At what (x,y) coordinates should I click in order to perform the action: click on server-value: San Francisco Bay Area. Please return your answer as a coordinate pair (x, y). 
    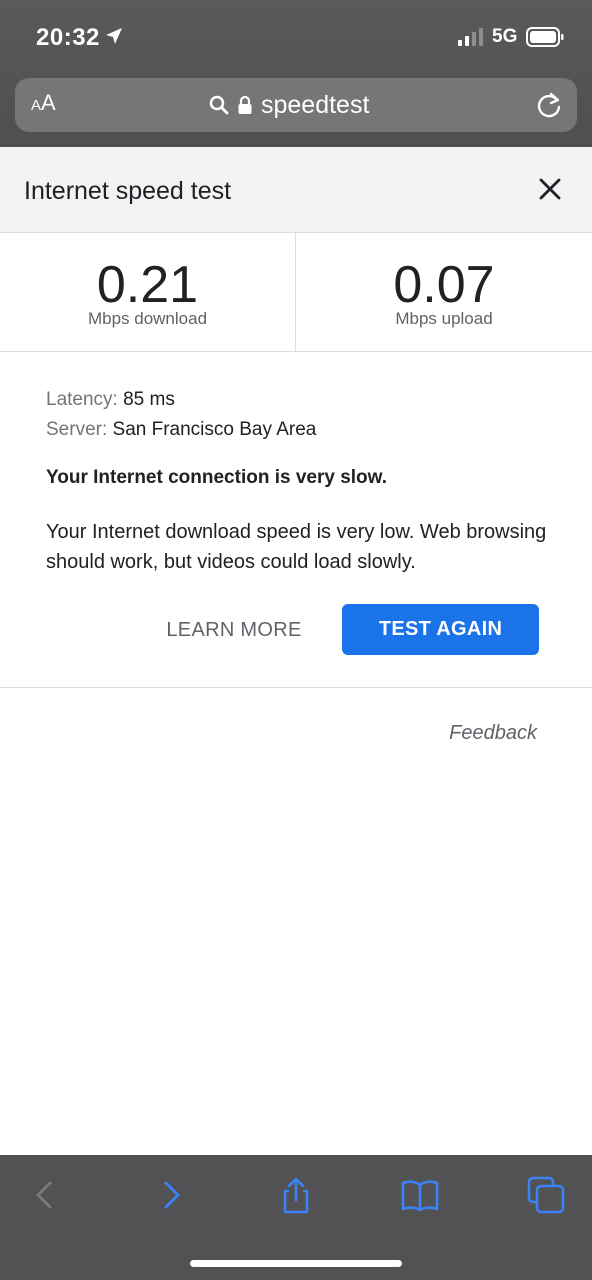
    Looking at the image, I should click on (214, 429).